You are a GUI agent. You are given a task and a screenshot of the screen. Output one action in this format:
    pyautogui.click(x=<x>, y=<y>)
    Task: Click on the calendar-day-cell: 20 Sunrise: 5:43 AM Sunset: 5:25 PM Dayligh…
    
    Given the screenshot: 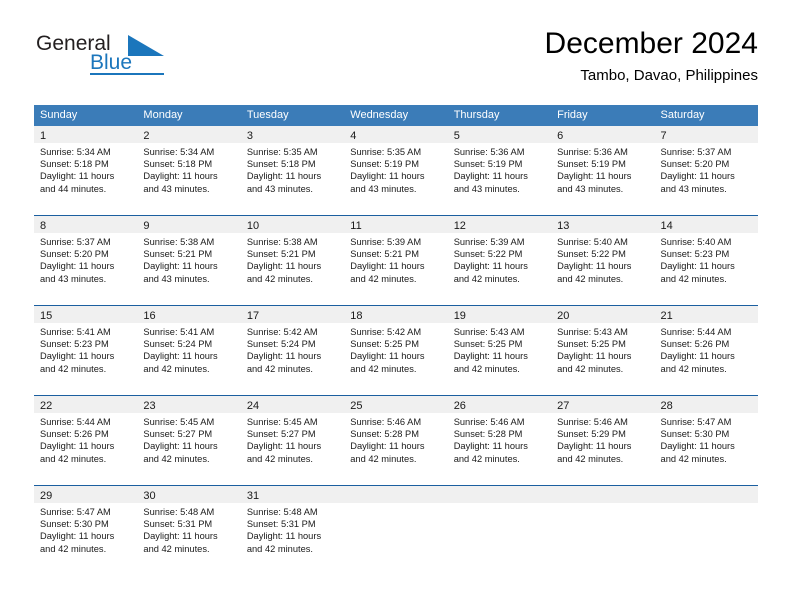 What is the action you would take?
    pyautogui.click(x=603, y=350)
    